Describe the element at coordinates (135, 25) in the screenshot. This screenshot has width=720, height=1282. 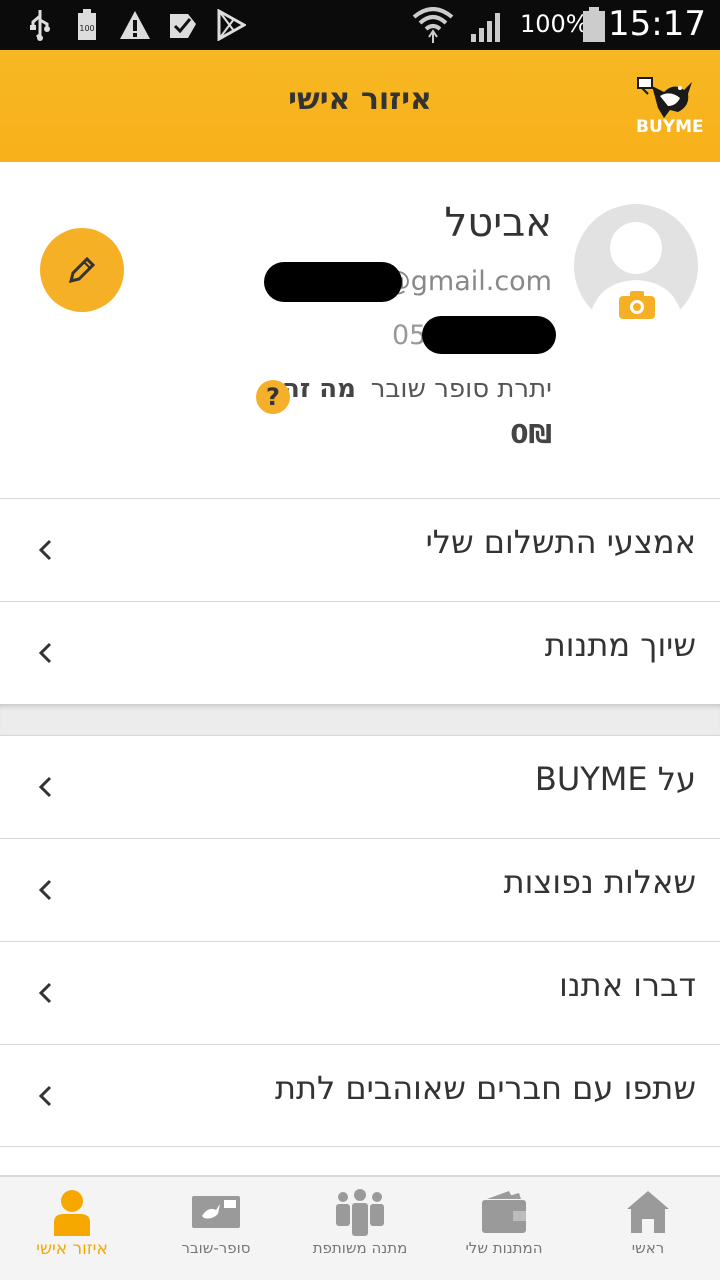
I see `warning-icon` at that location.